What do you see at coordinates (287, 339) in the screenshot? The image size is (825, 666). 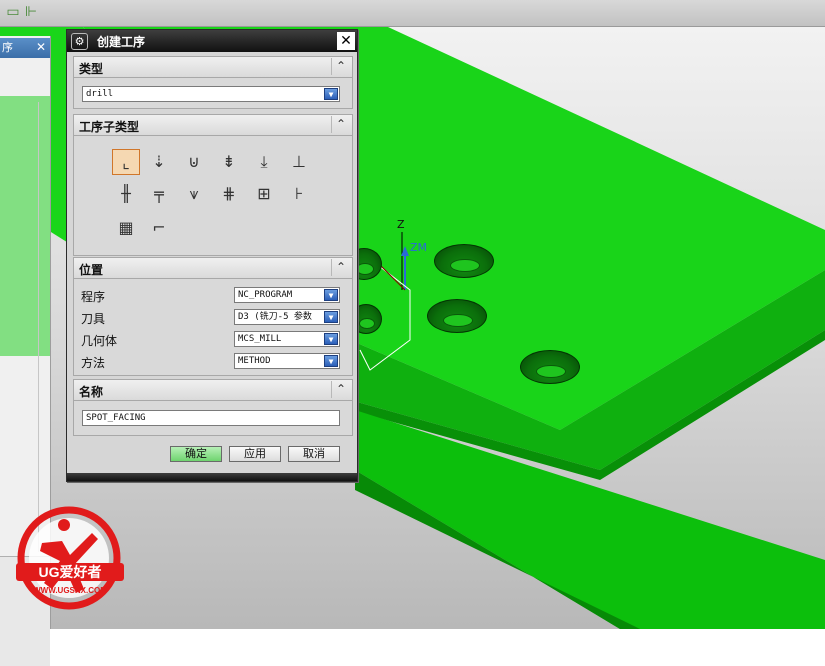 I see `geometry-select: MCS_MILL ▼` at bounding box center [287, 339].